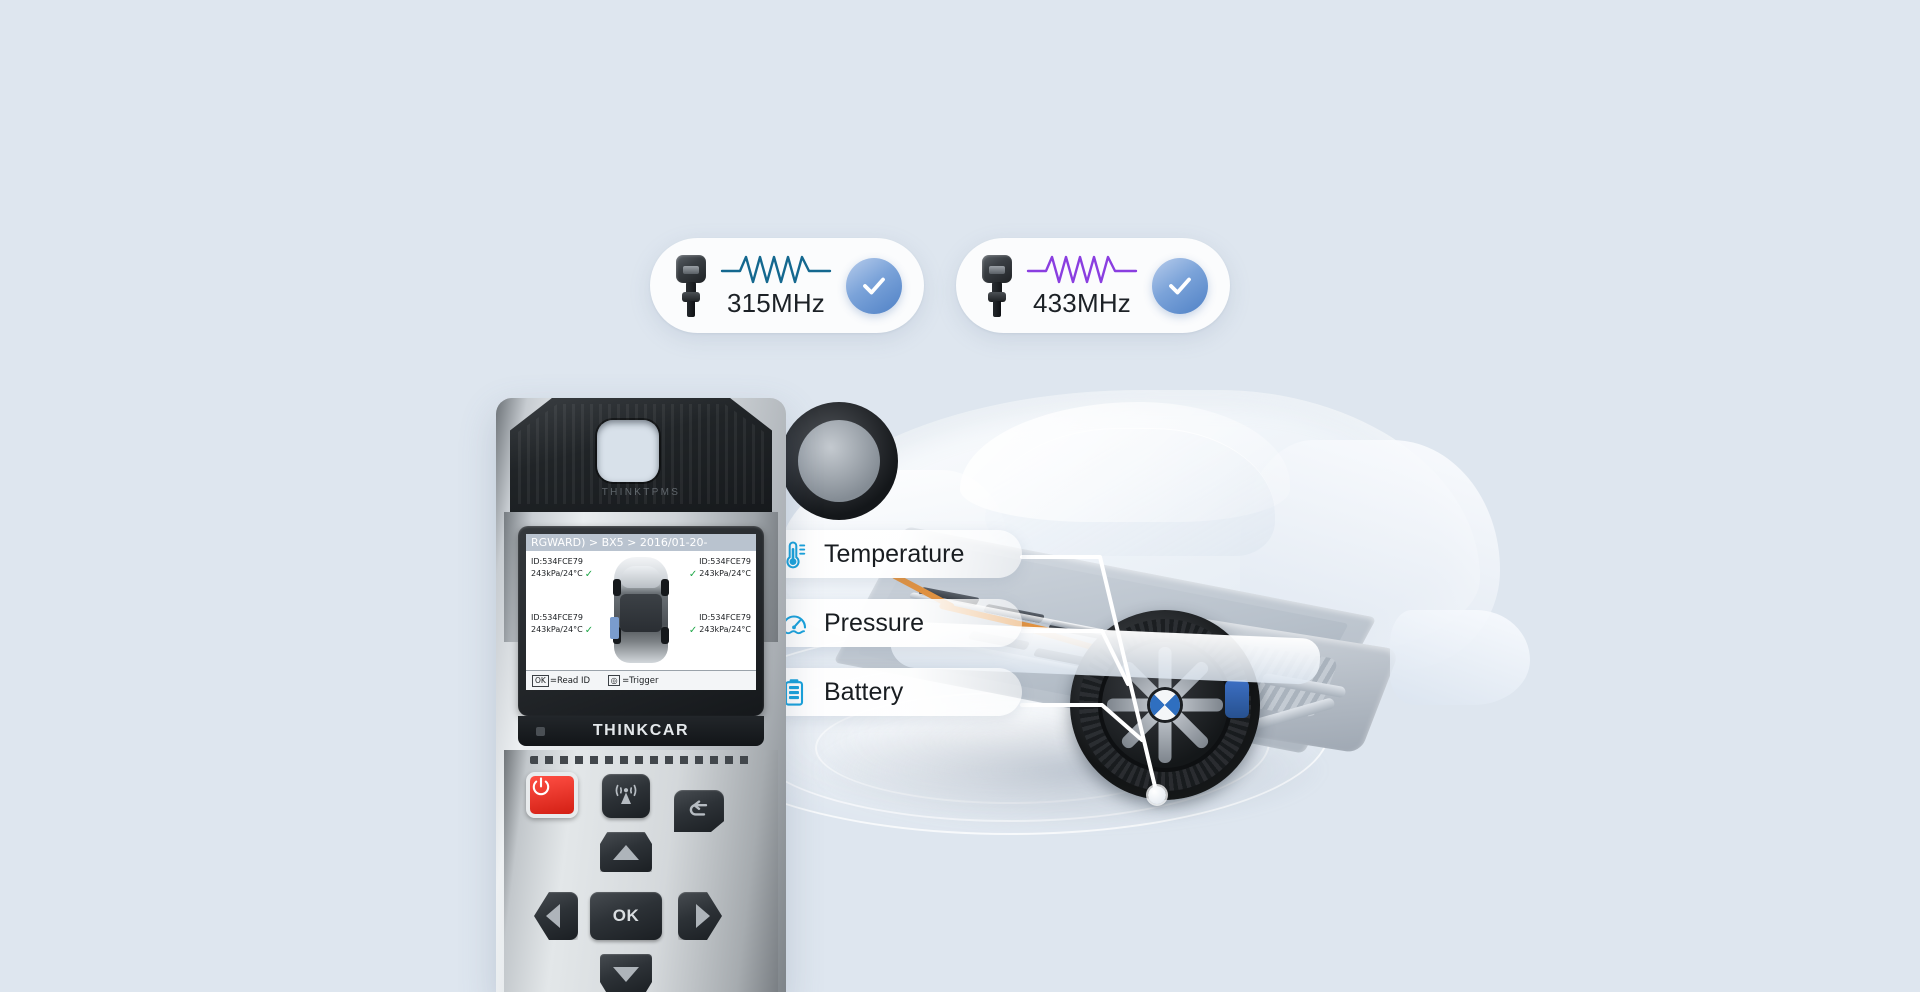  I want to click on device-brand-strip: THINKCAR, so click(641, 731).